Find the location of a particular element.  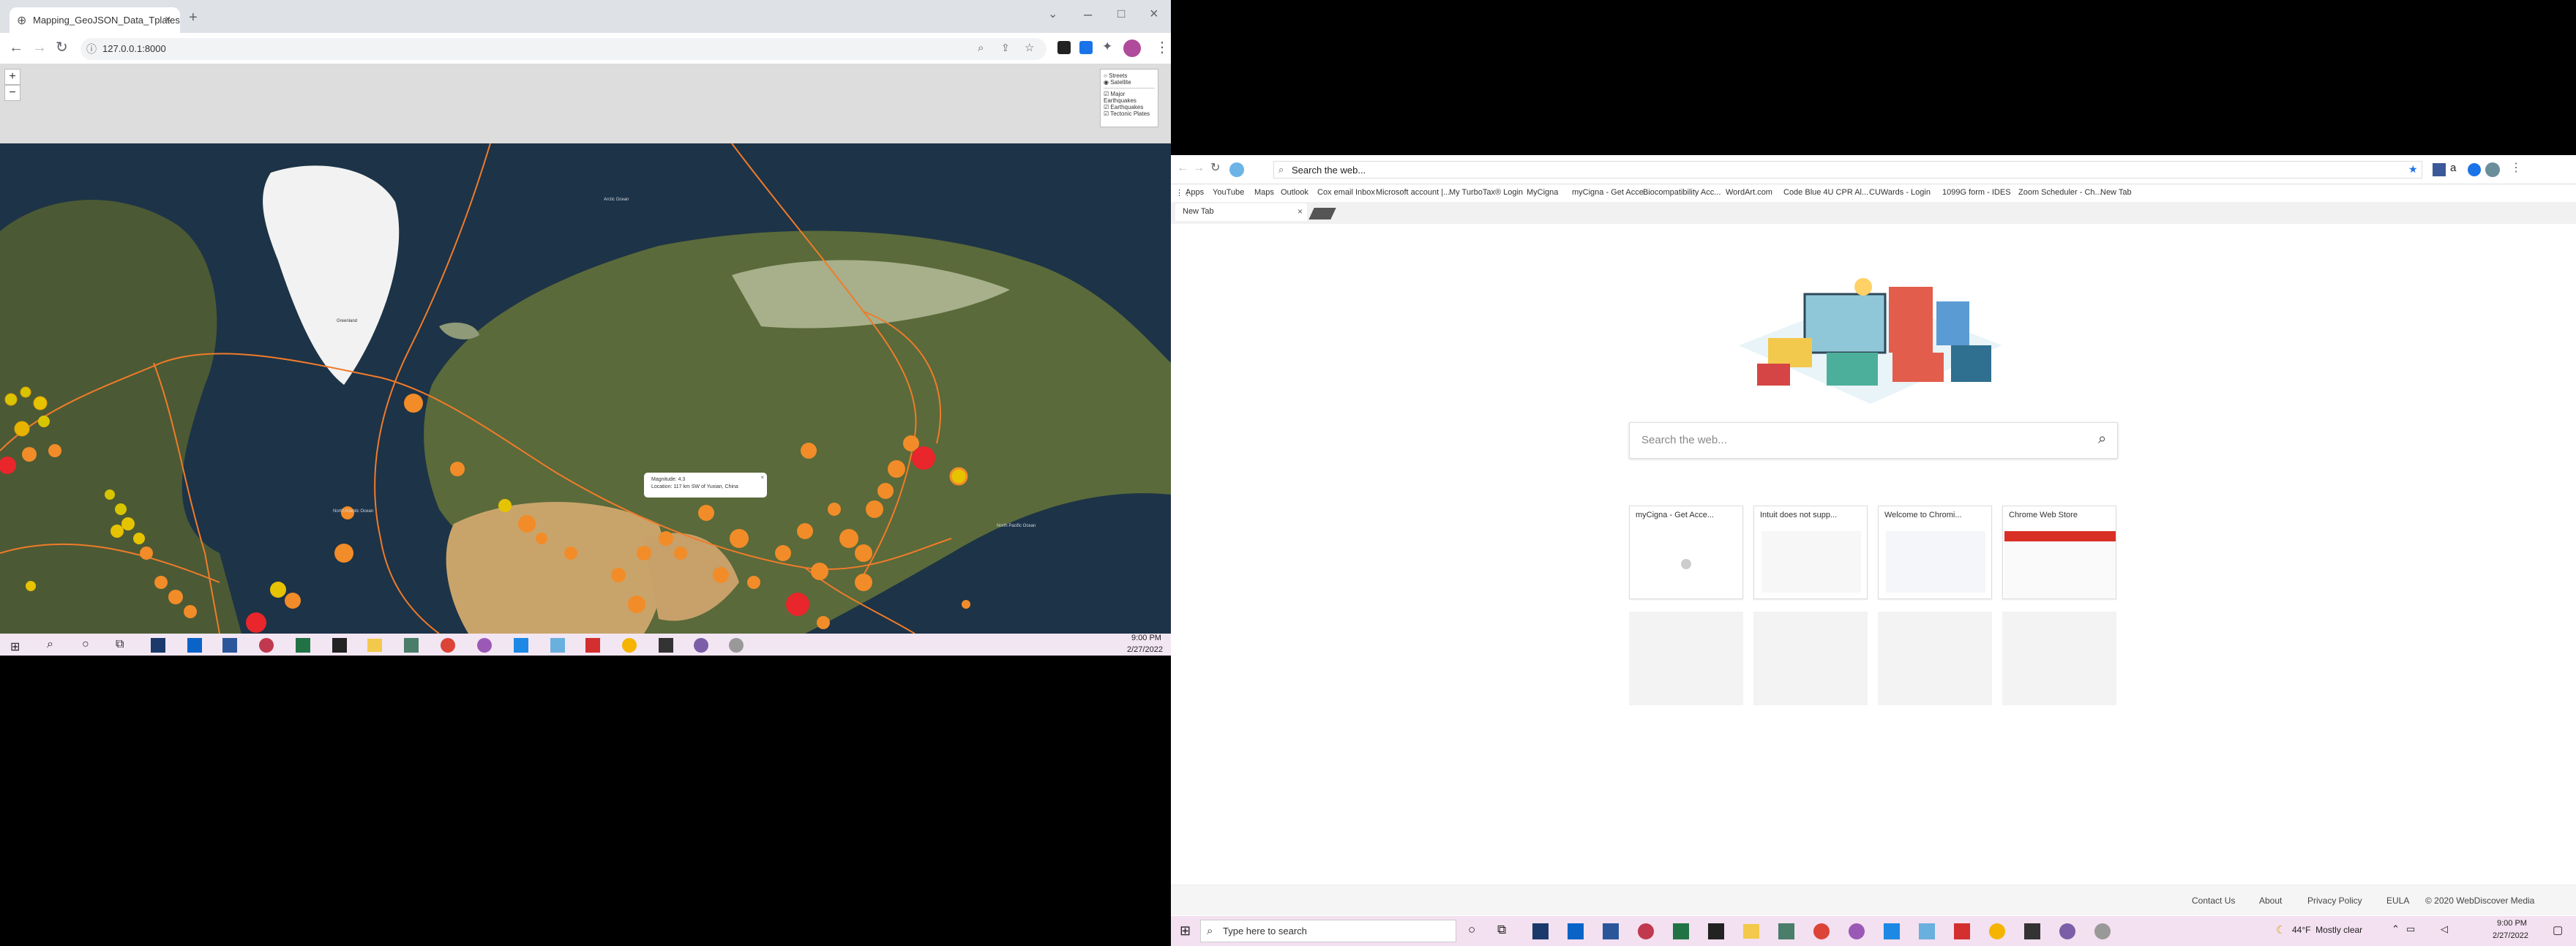

star-icon: ★ is located at coordinates (2413, 169).